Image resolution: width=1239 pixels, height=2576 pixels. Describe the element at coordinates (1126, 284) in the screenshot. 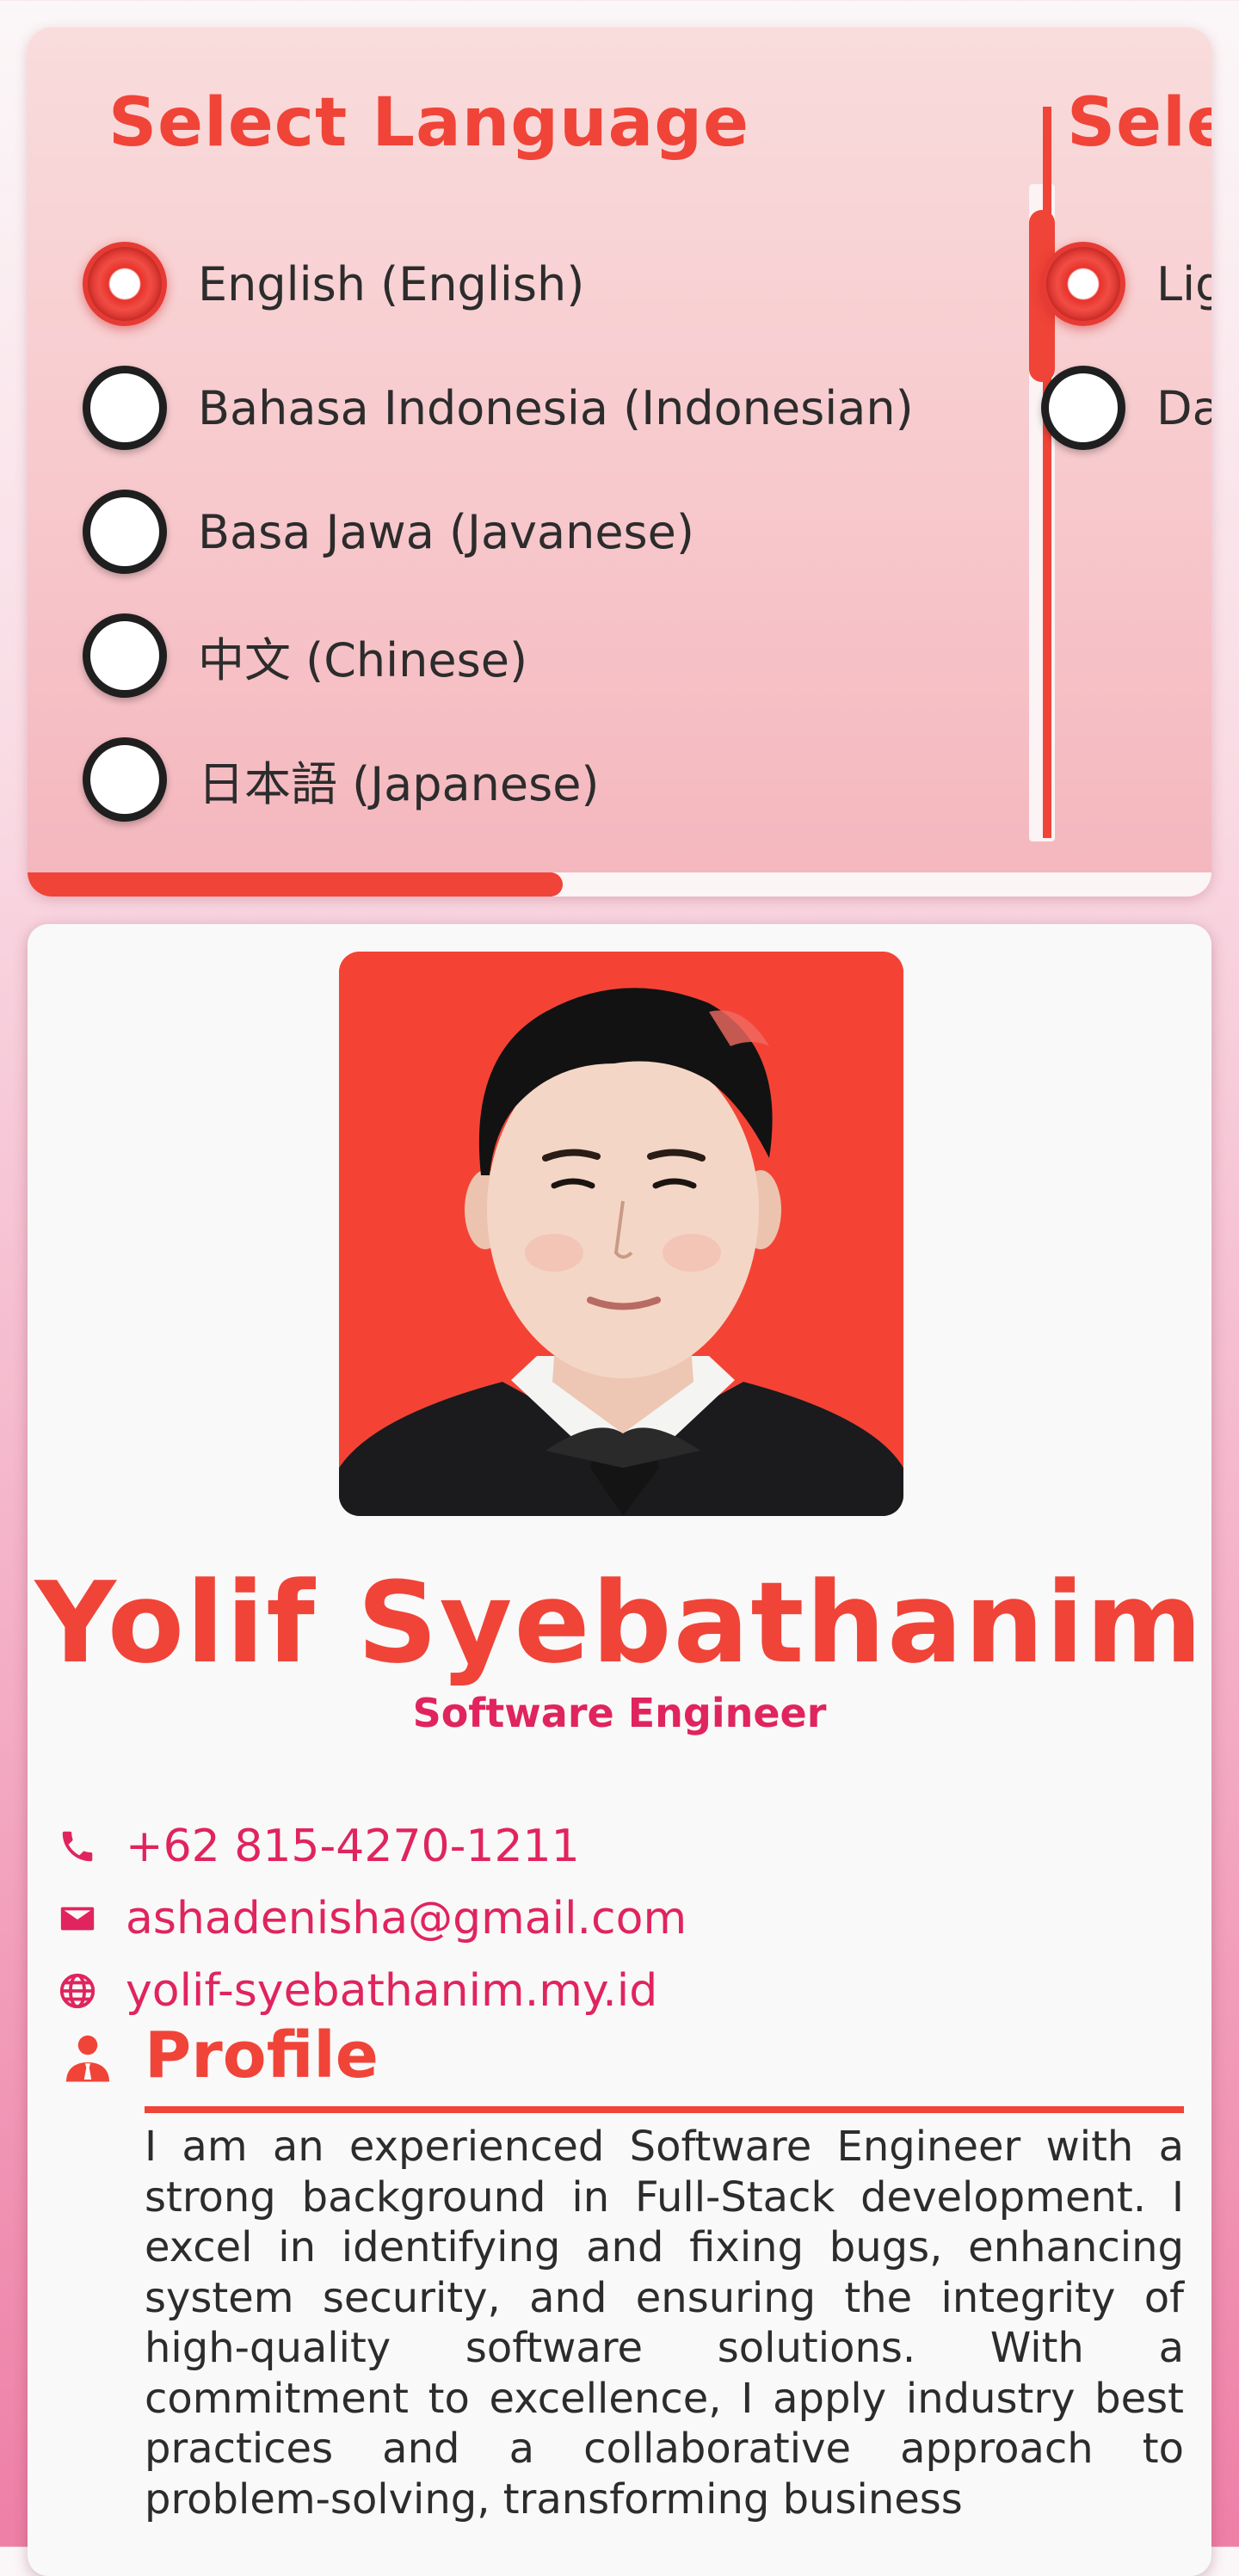

I see `theme-option-light: Lig` at that location.